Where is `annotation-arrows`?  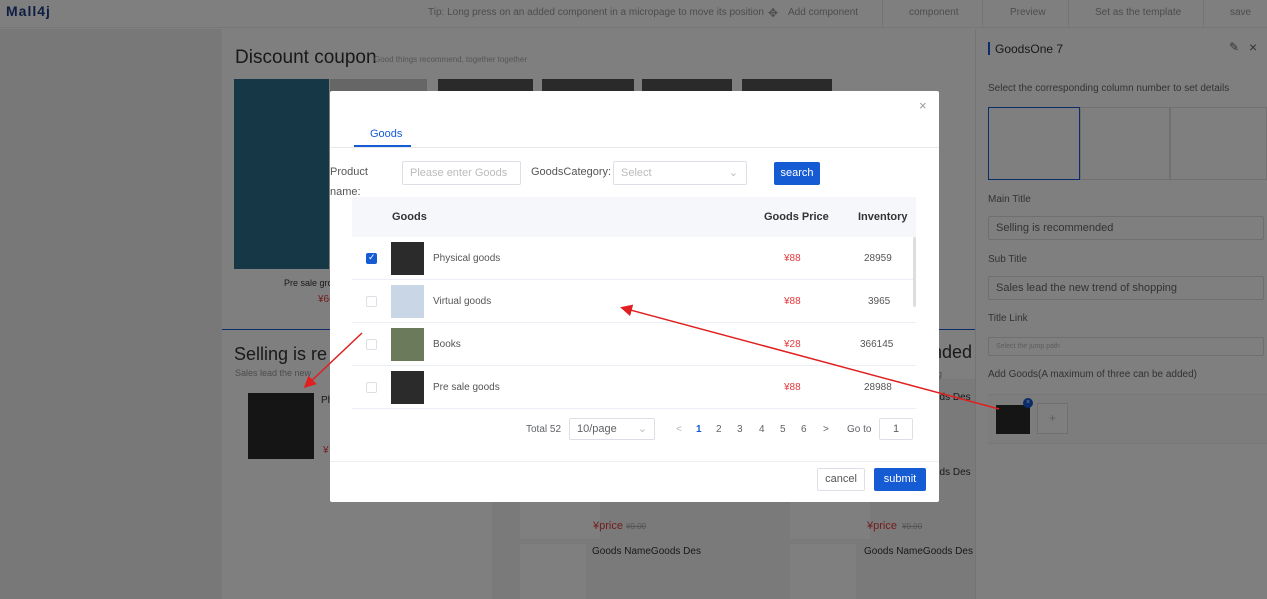 annotation-arrows is located at coordinates (651, 357).